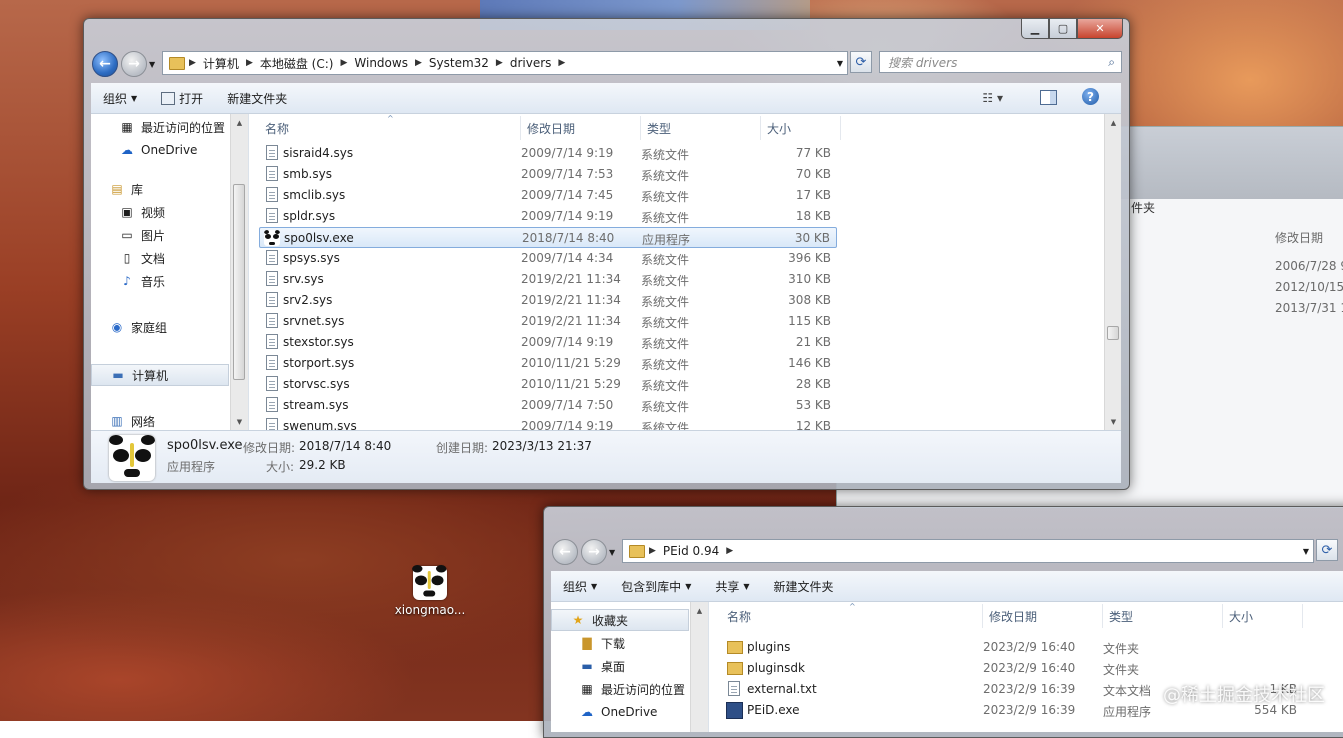 The width and height of the screenshot is (1343, 738). What do you see at coordinates (297, 63) in the screenshot?
I see `breadcrumb-local-disk: 本地磁盘 (C:)` at bounding box center [297, 63].